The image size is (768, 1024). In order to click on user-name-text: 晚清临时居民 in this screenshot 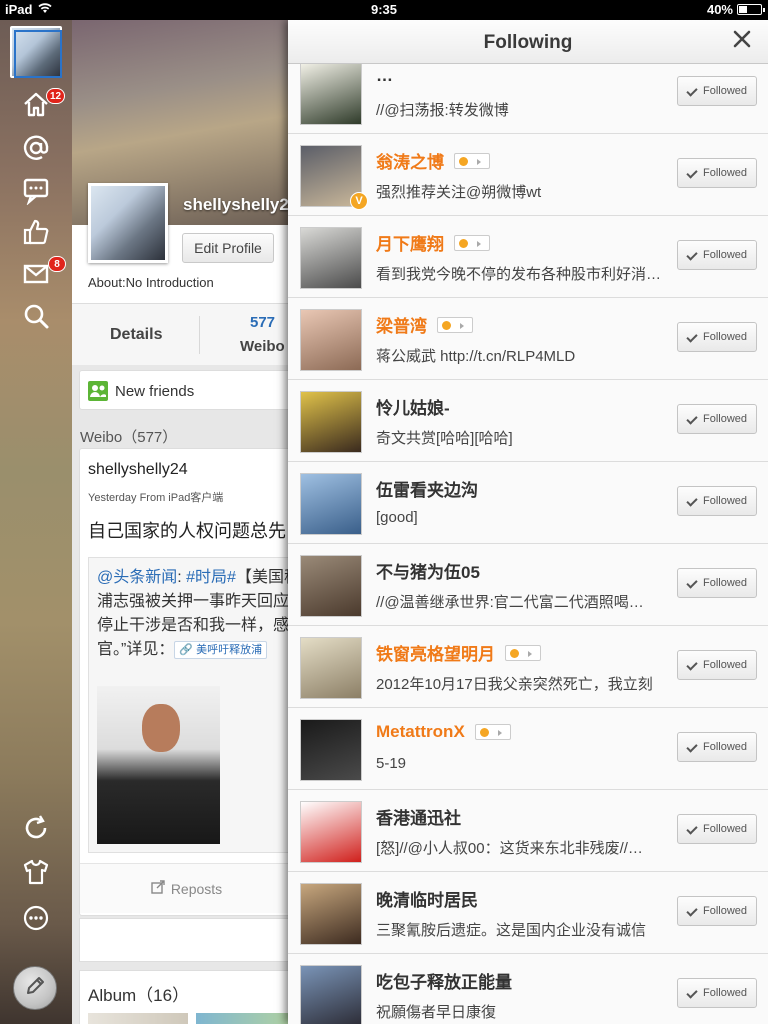, I will do `click(427, 900)`.